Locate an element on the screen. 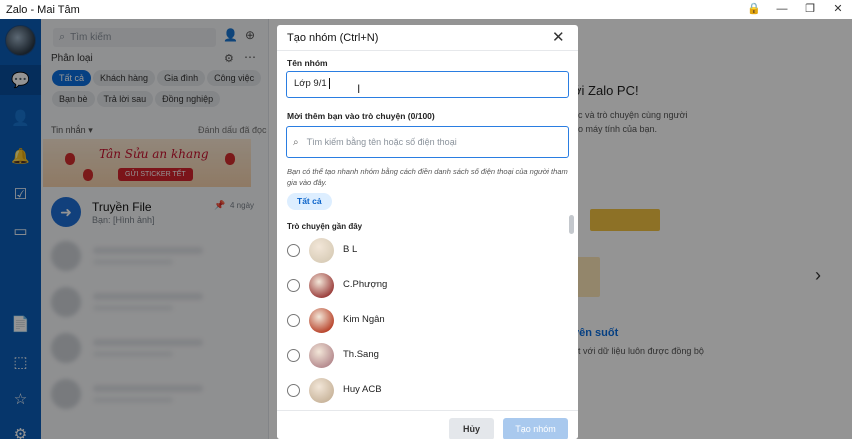 This screenshot has height=439, width=852. window-title: Zalo - Mai Tâm is located at coordinates (43, 9).